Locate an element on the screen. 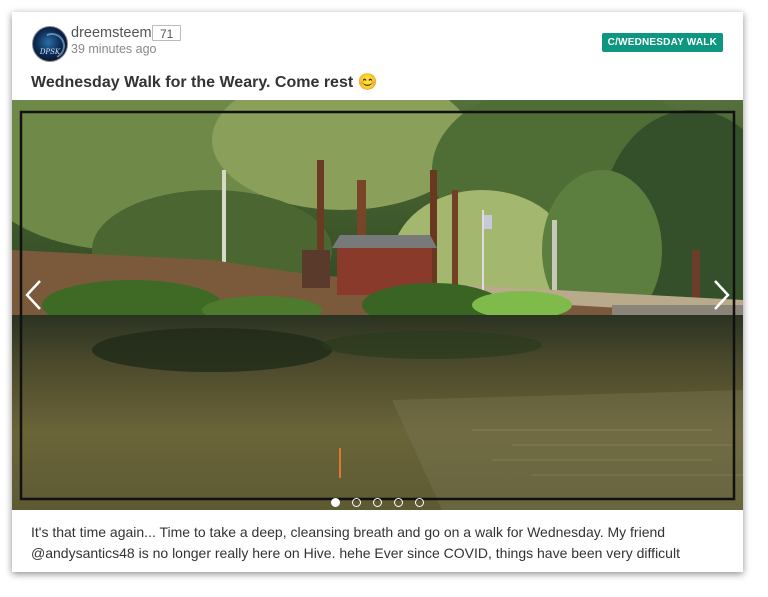 The image size is (768, 597). community-tag: C/WEDNESDAY WALK is located at coordinates (662, 42).